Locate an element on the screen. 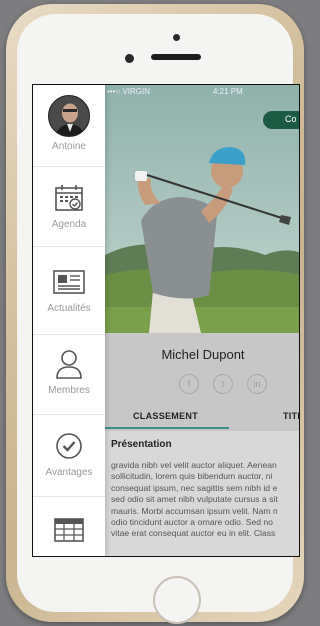  badge-label: Co is located at coordinates (291, 119).